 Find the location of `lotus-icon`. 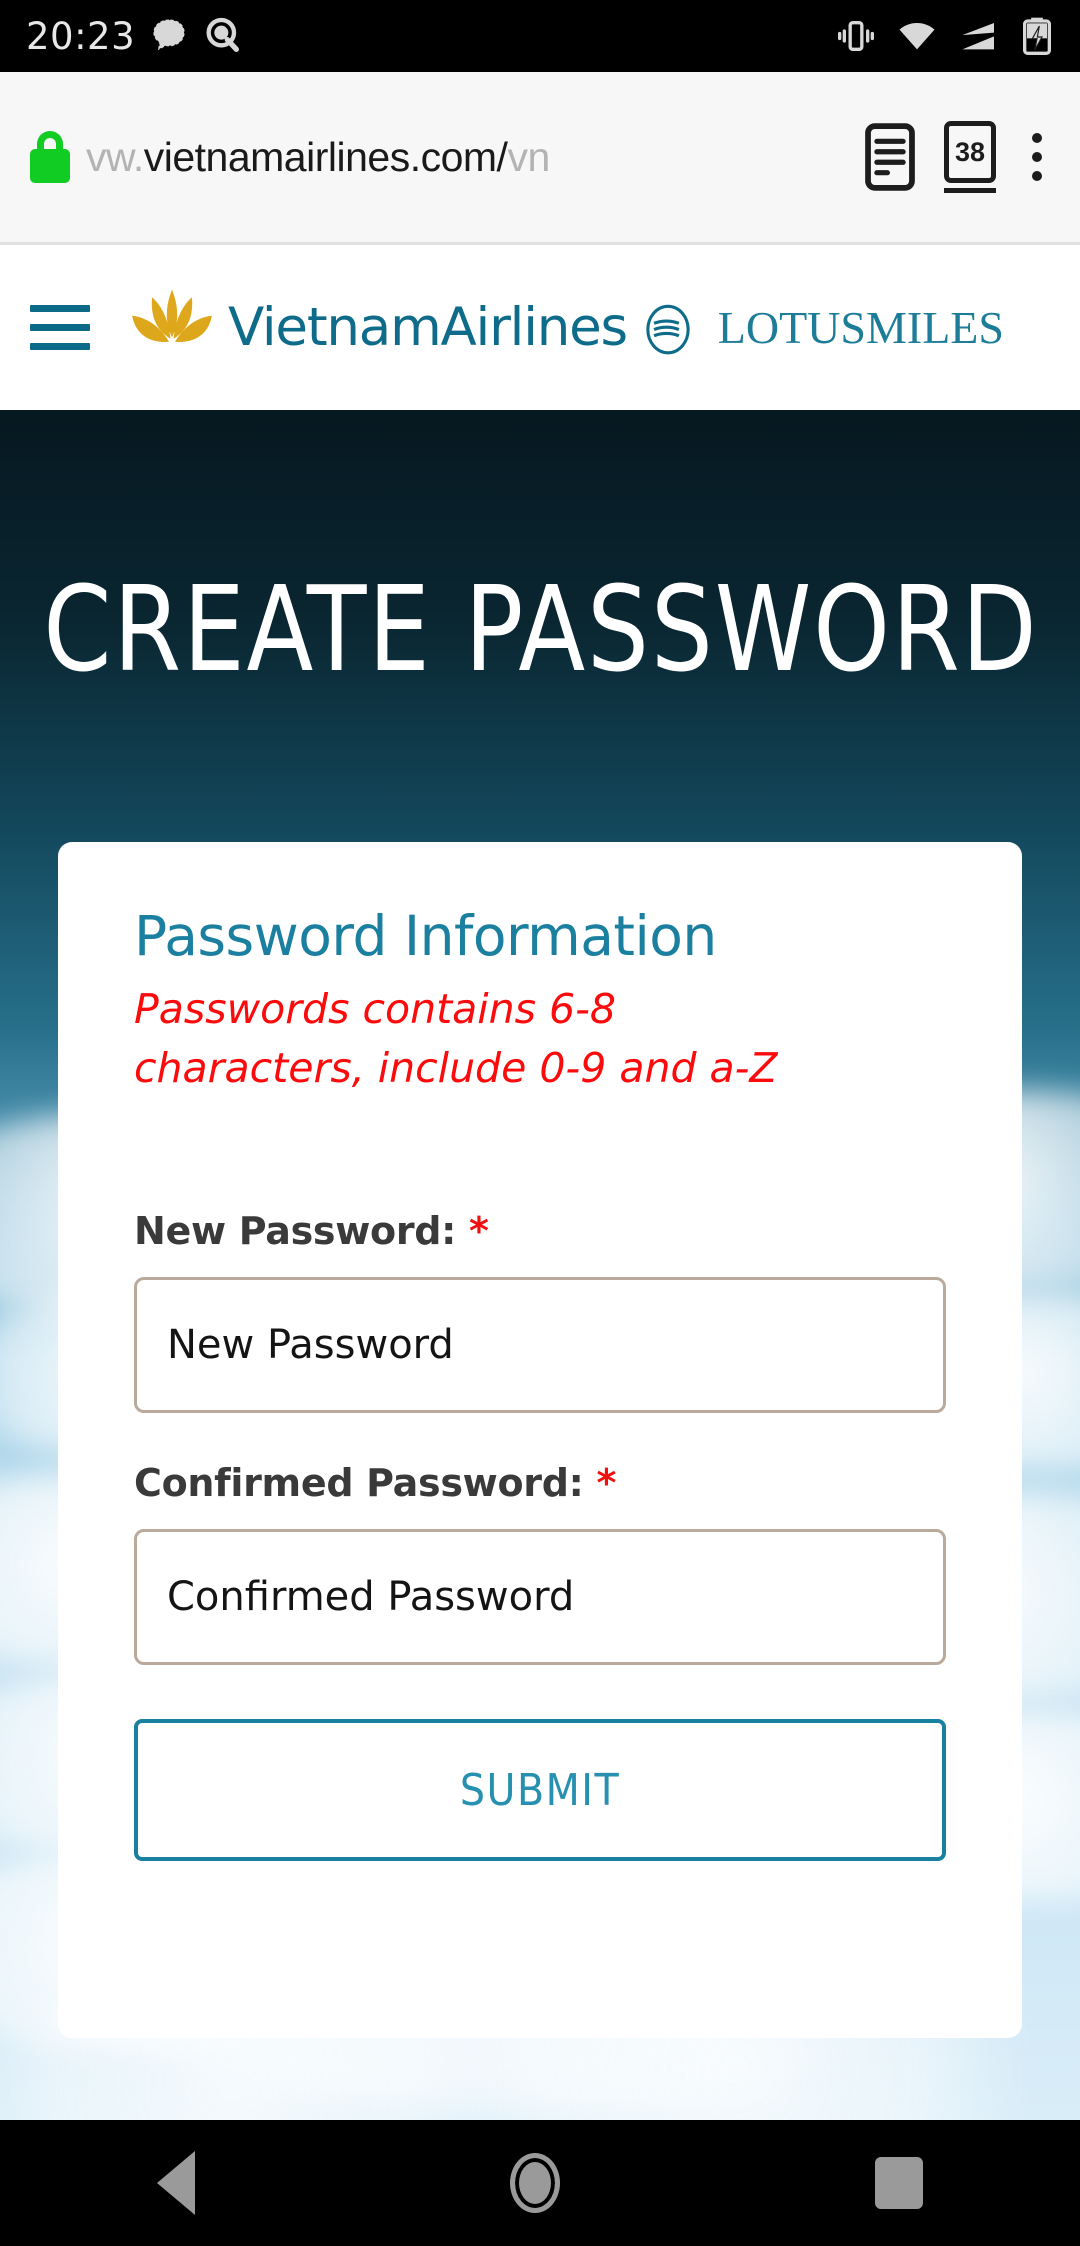

lotus-icon is located at coordinates (172, 315).